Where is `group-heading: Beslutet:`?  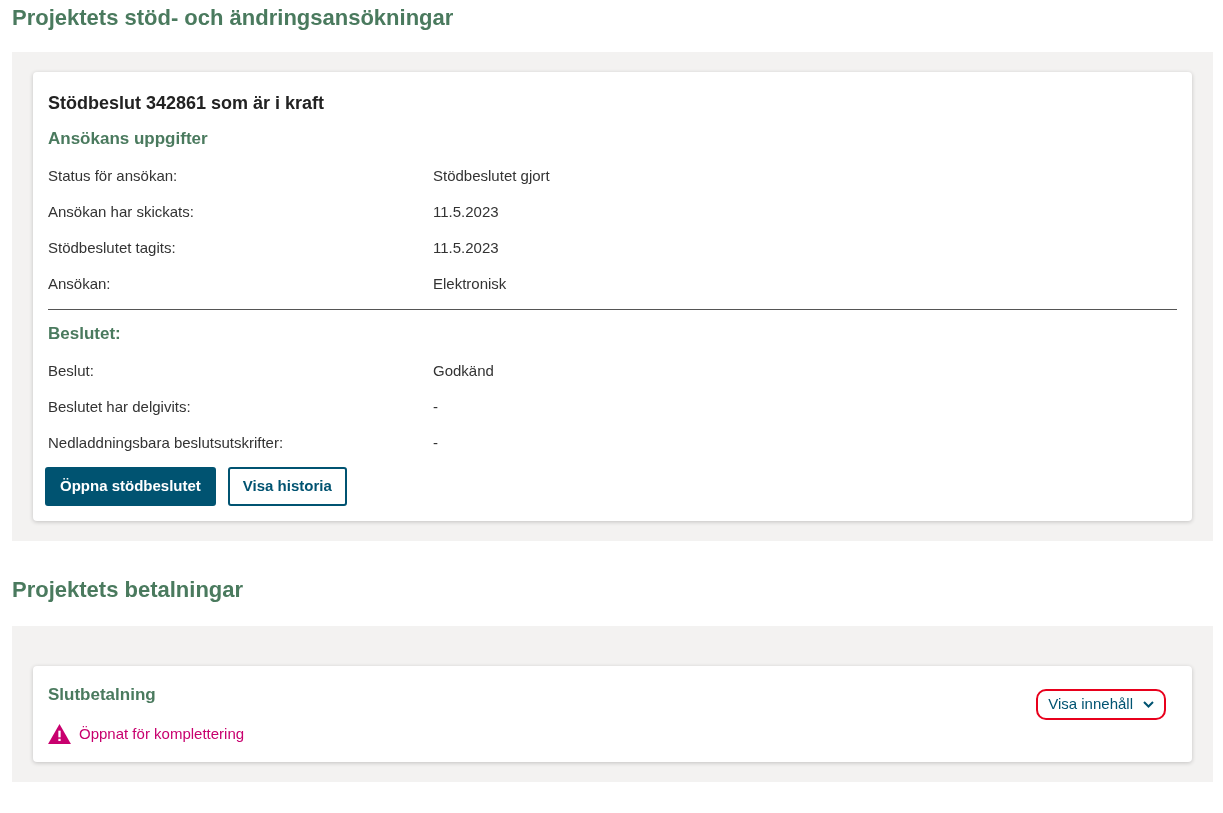 group-heading: Beslutet: is located at coordinates (85, 334).